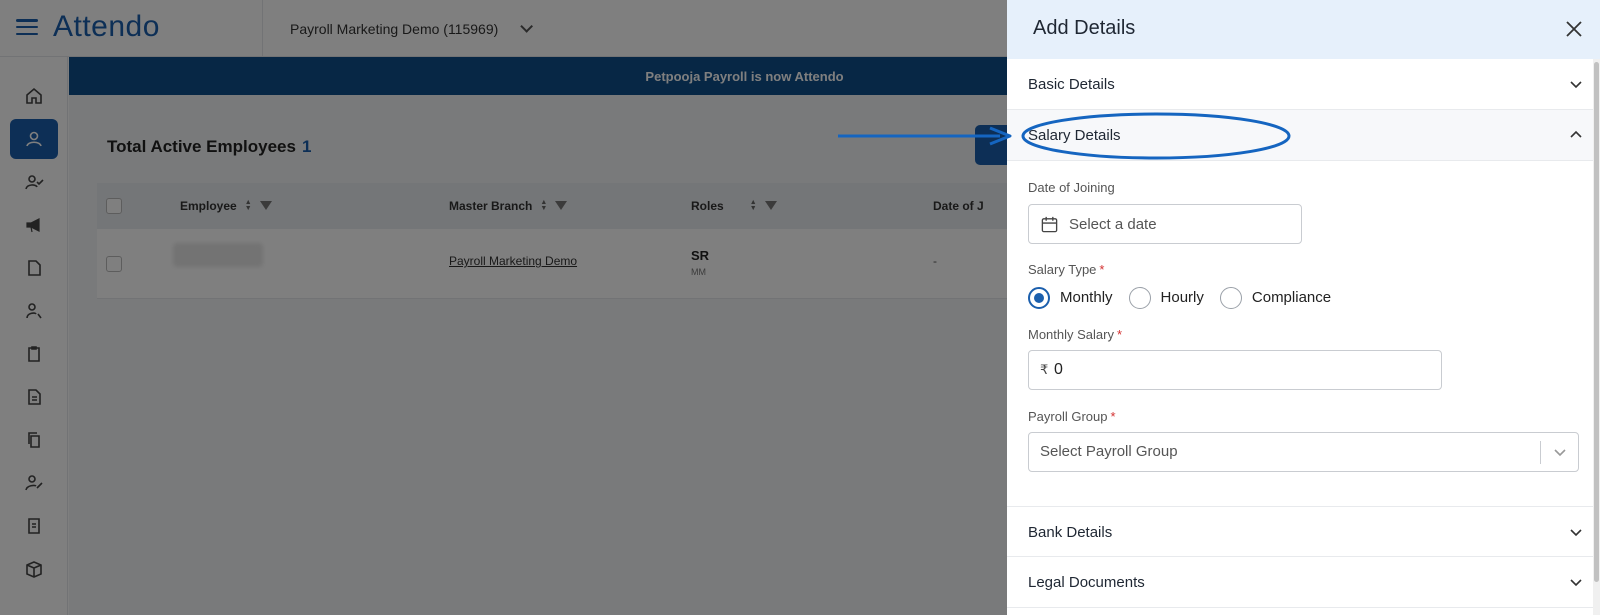  Describe the element at coordinates (1291, 297) in the screenshot. I see `radio-compliance-label: Compliance` at that location.